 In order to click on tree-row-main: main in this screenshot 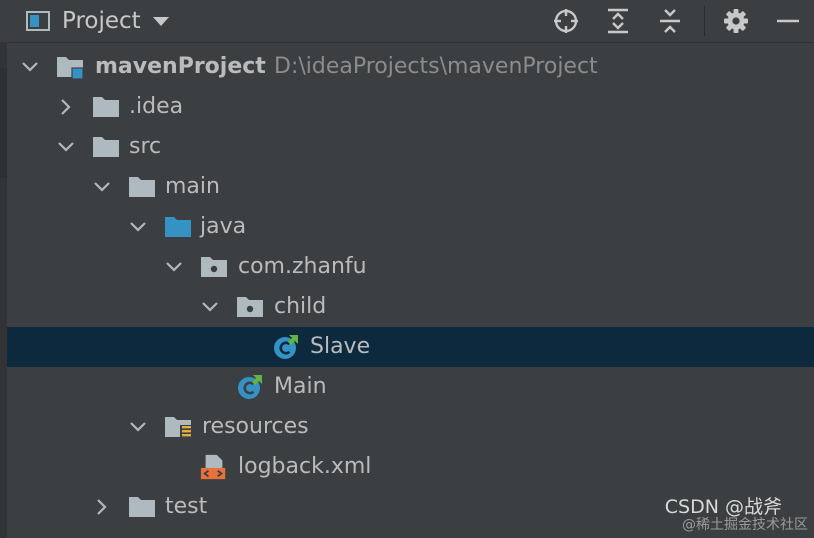, I will do `click(410, 187)`.